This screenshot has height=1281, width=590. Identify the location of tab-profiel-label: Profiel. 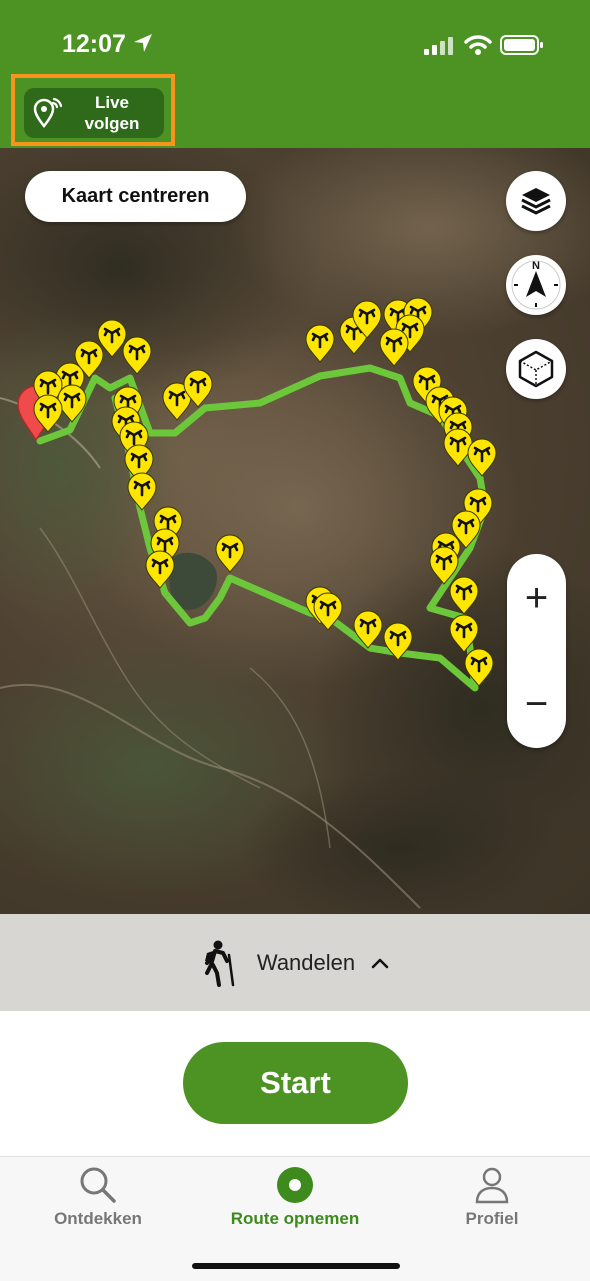
(492, 1218).